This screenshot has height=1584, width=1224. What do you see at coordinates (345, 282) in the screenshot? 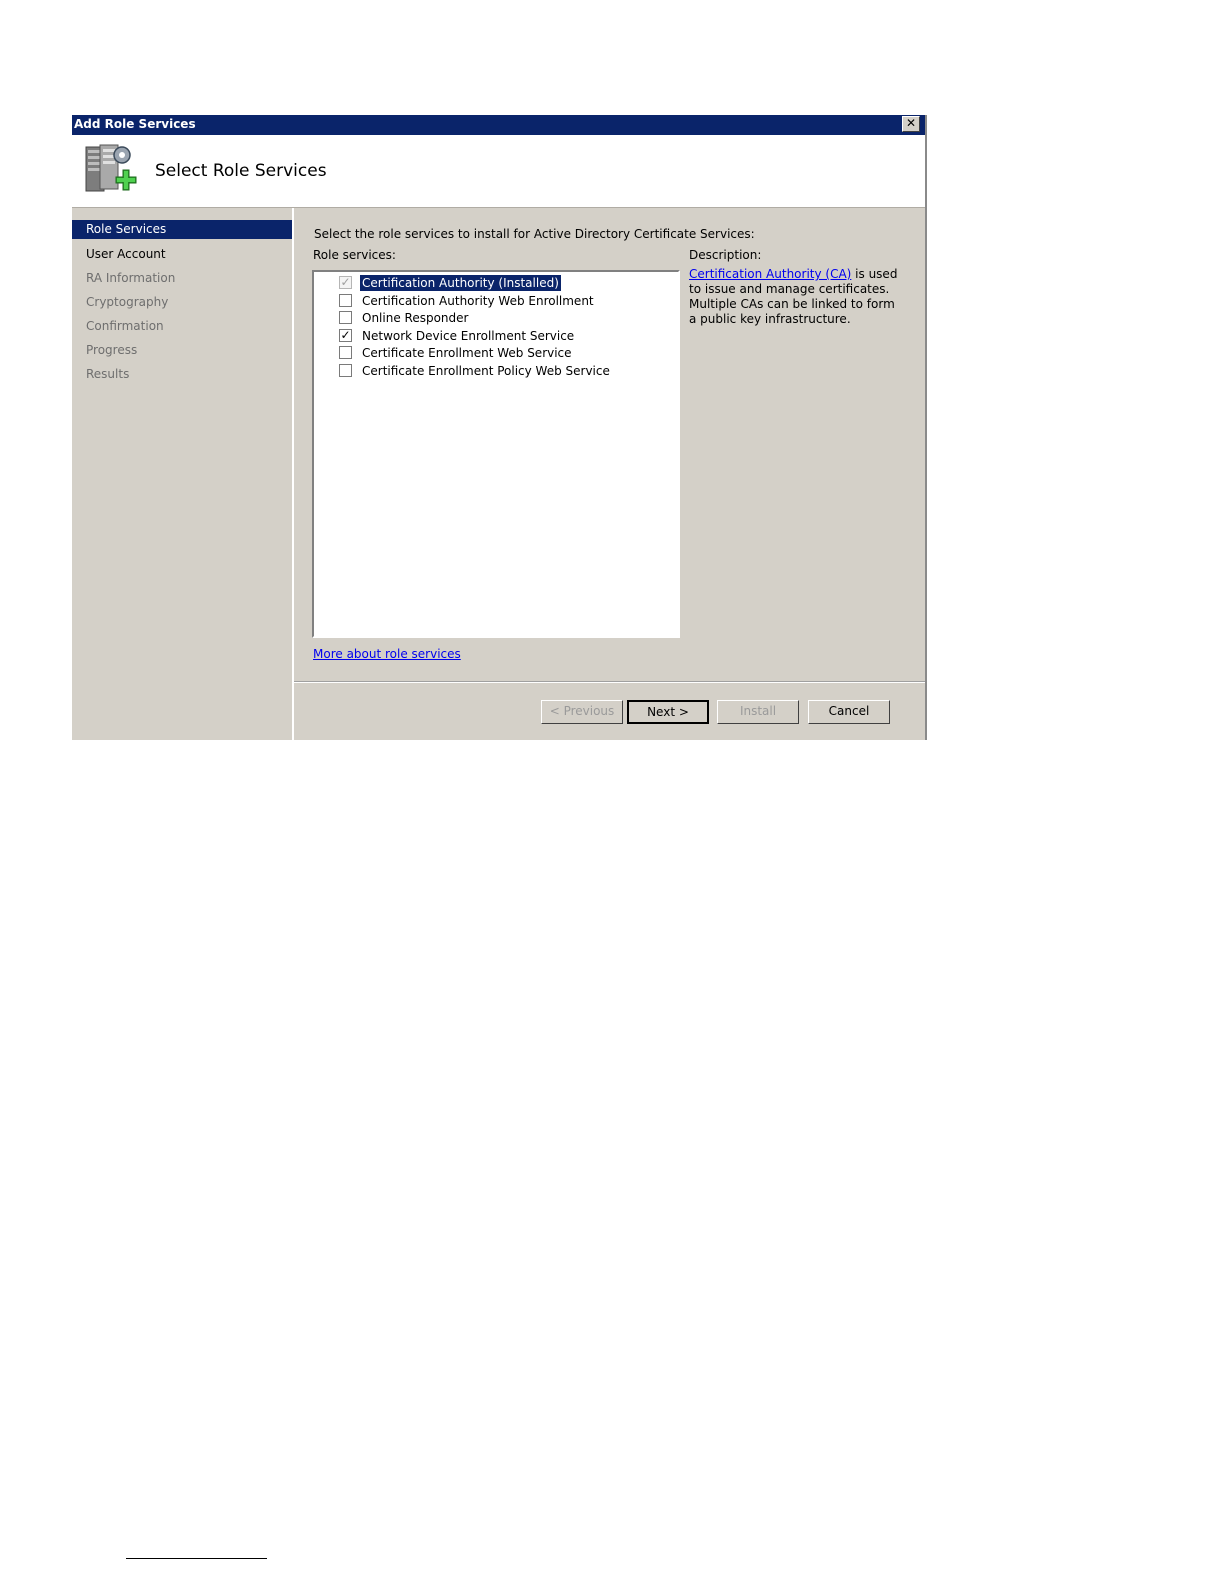
I see `checkbox-certification-authority: ✓` at bounding box center [345, 282].